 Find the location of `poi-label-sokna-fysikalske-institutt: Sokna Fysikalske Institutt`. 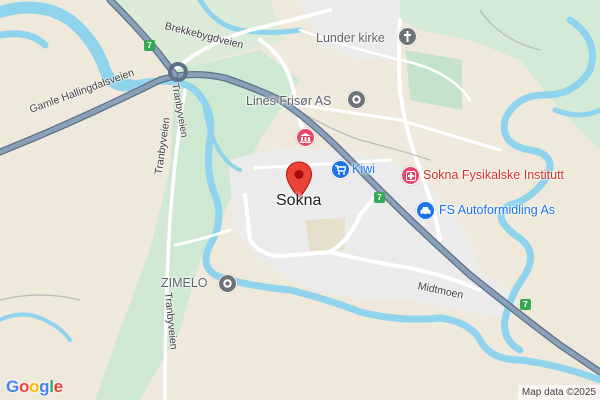

poi-label-sokna-fysikalske-institutt: Sokna Fysikalske Institutt is located at coordinates (493, 175).